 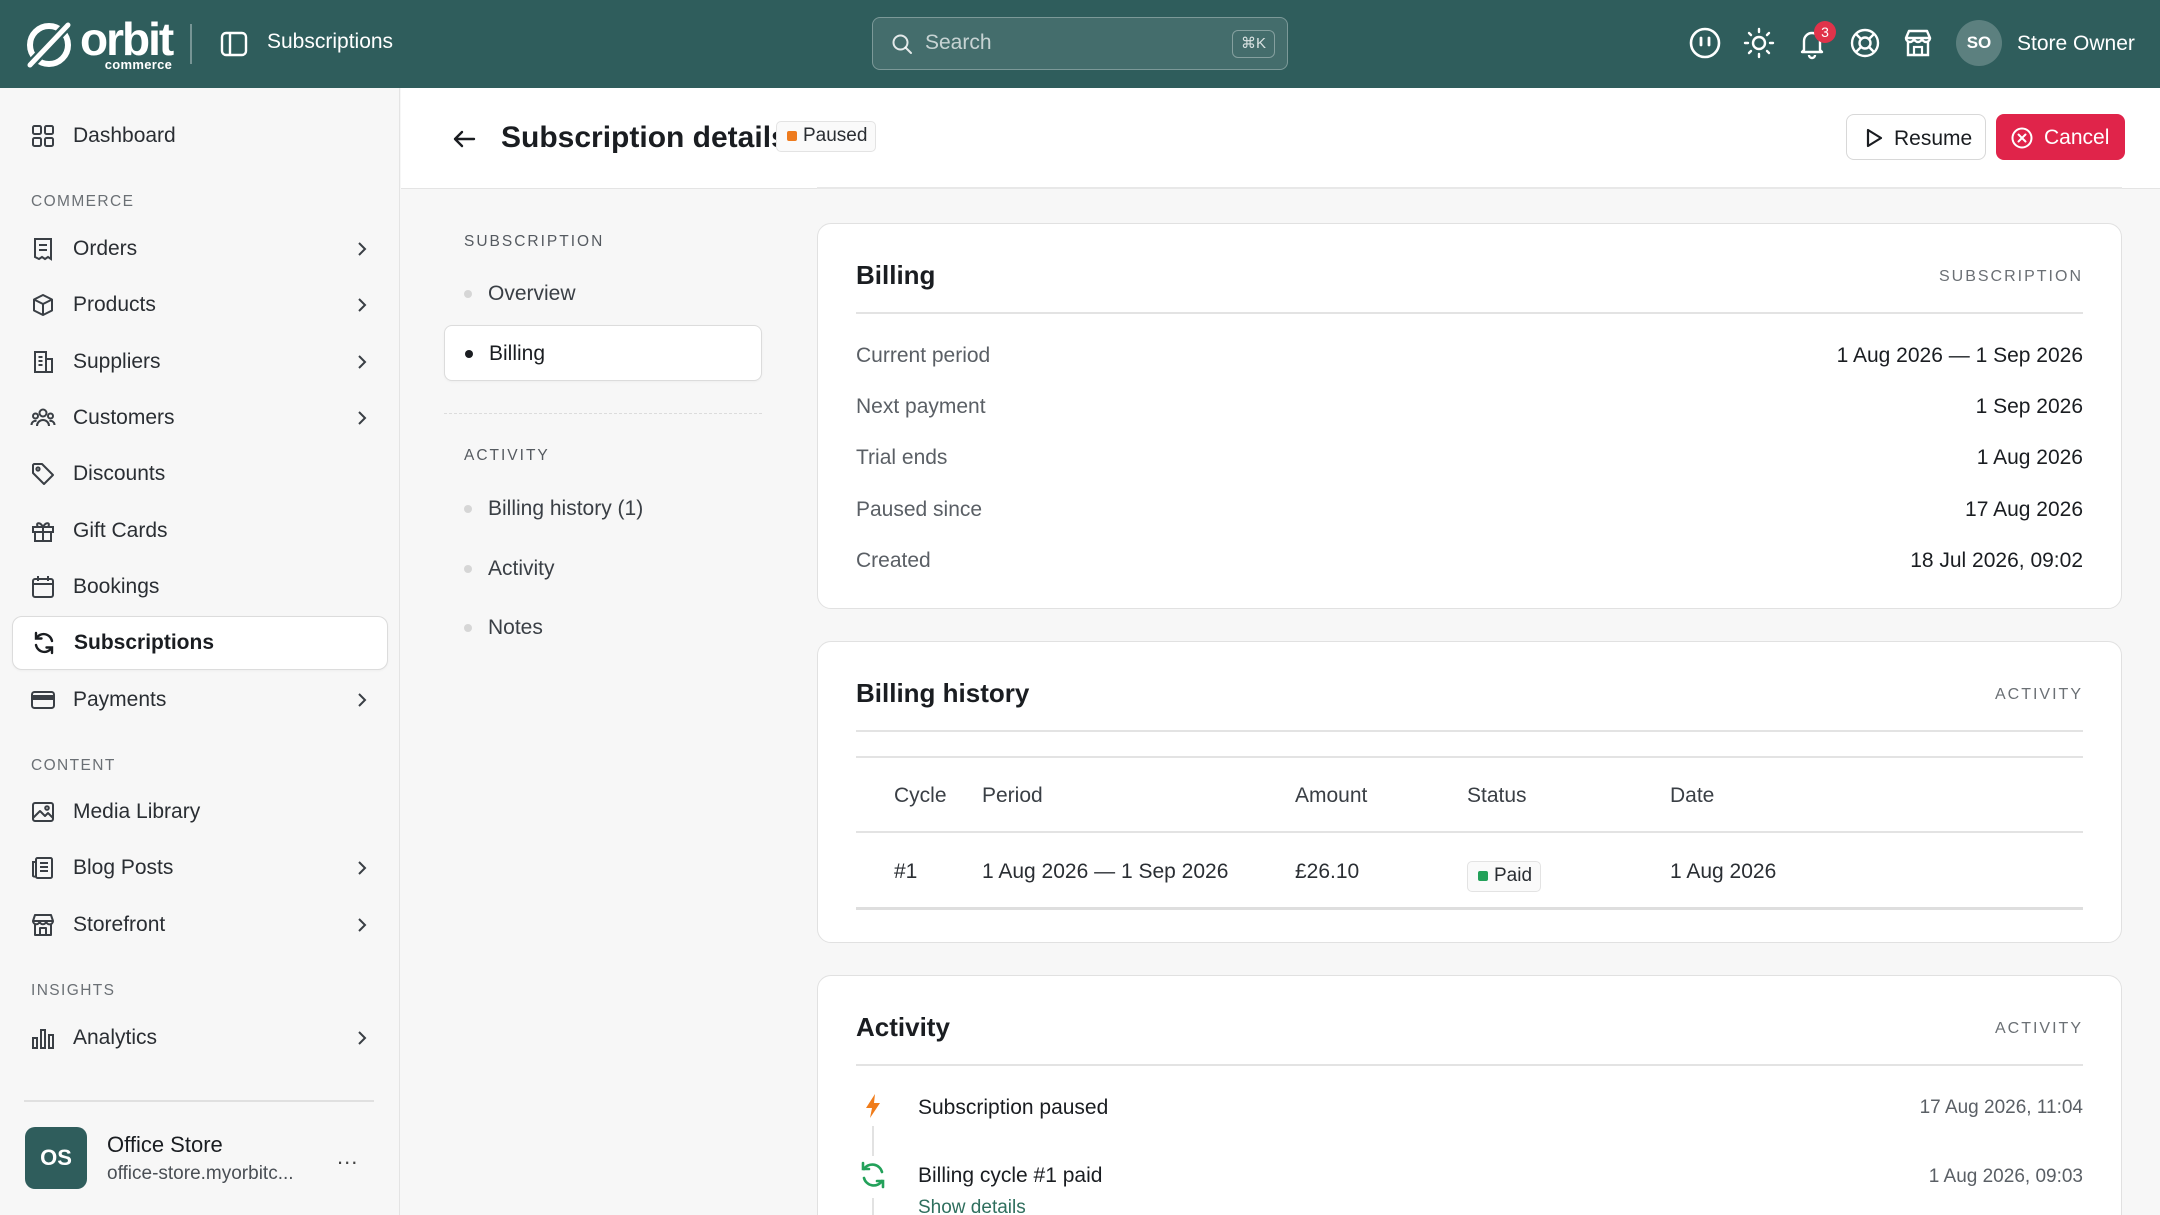 What do you see at coordinates (1692, 796) in the screenshot?
I see `column-header-date: Date` at bounding box center [1692, 796].